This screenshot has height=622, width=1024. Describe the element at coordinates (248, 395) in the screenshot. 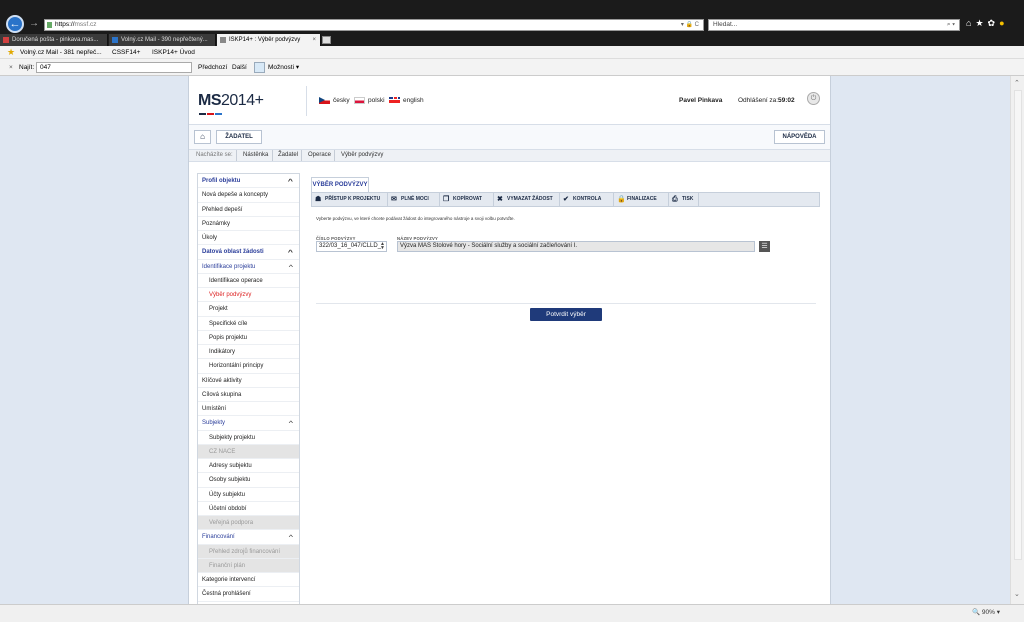

I see `sidebar-item: Cílová skupina` at that location.